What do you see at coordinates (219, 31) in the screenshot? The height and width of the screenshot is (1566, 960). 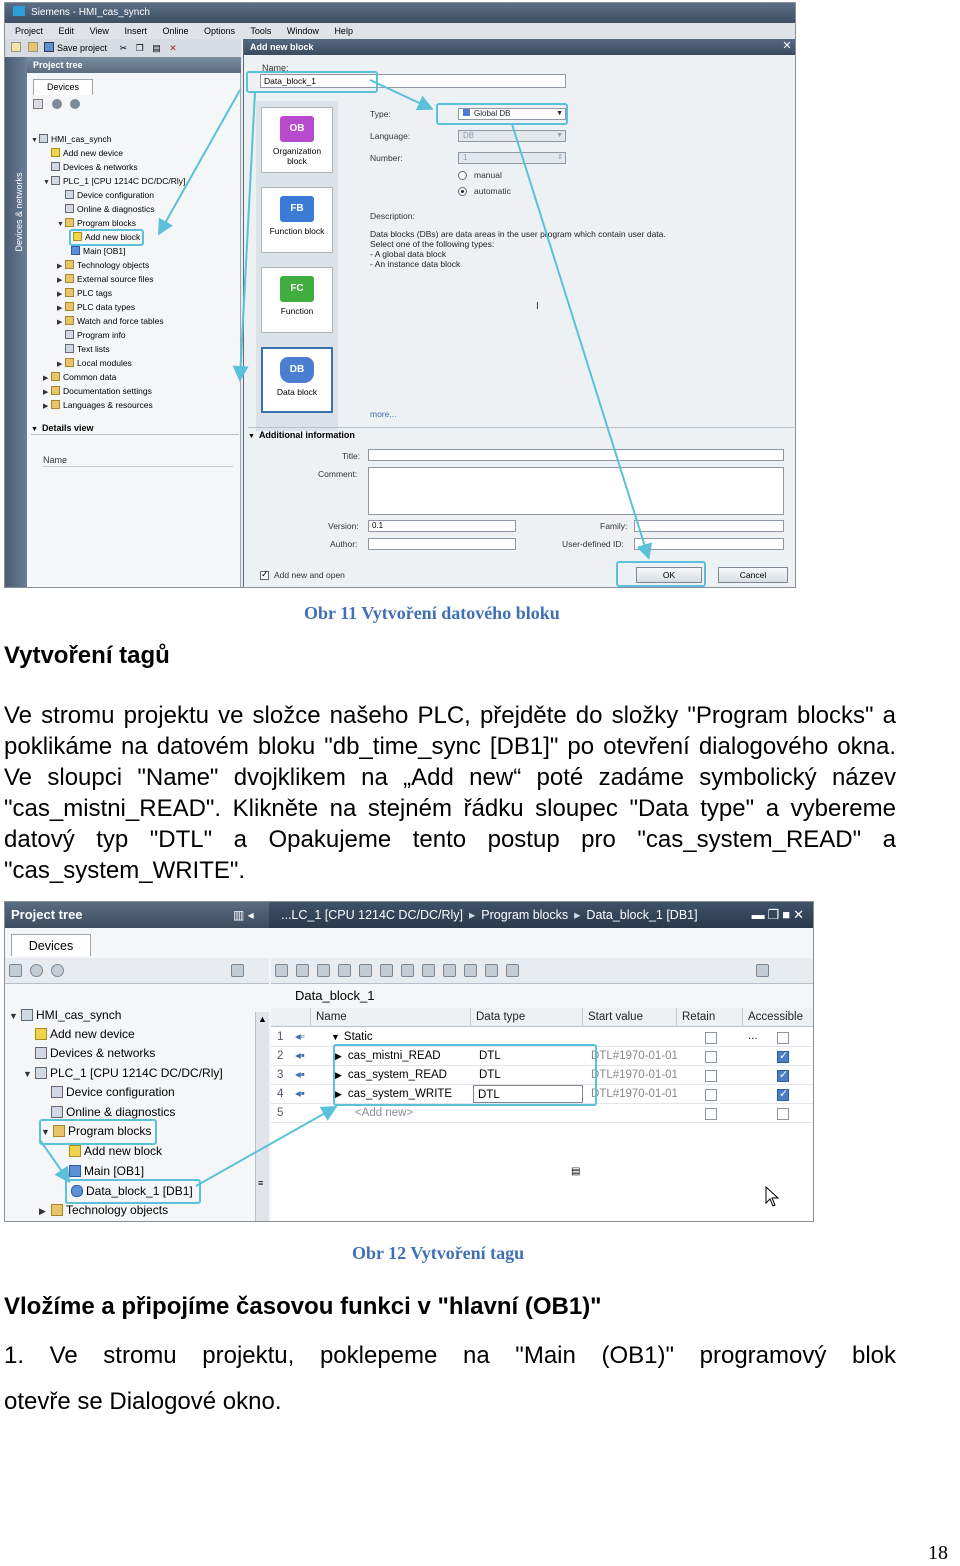 I see `menu-options: Options` at bounding box center [219, 31].